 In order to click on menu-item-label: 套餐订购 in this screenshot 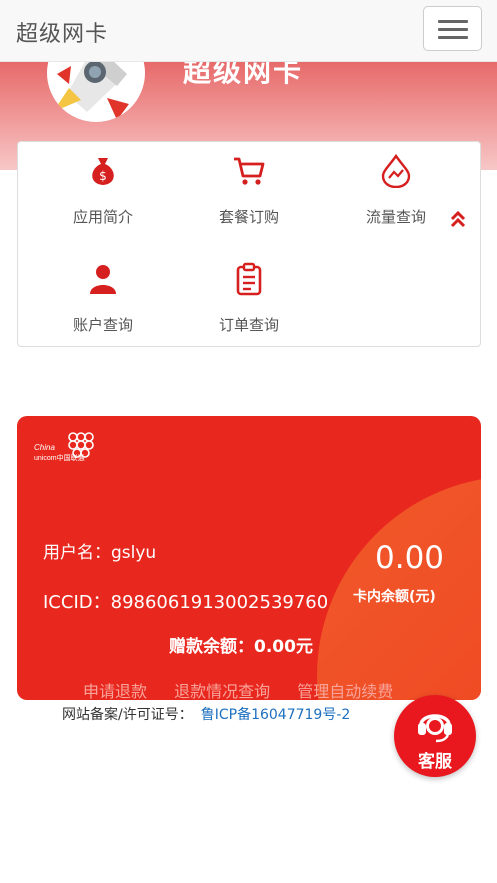, I will do `click(248, 217)`.